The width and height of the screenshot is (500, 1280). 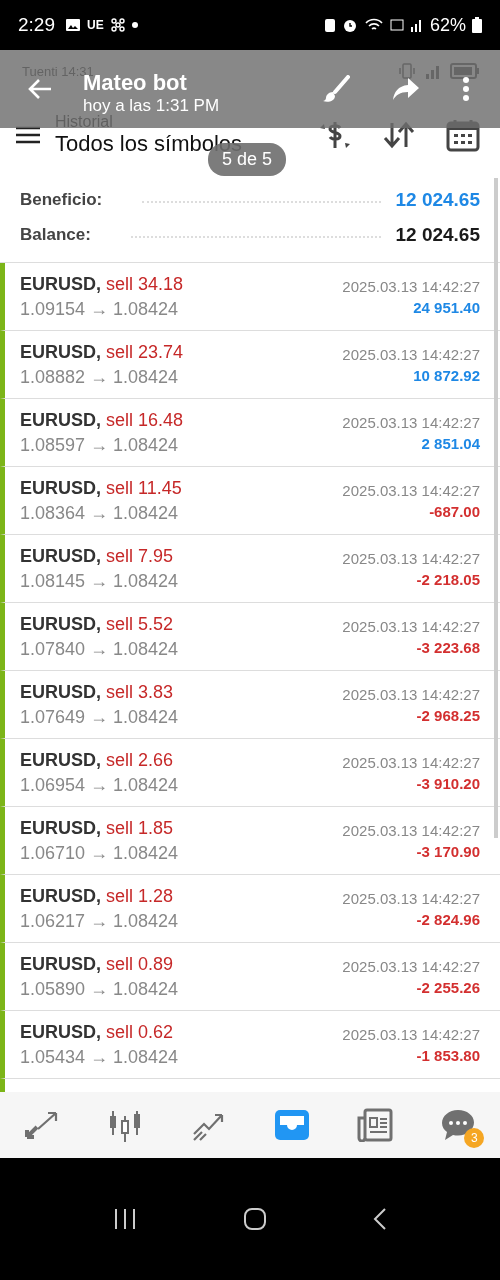 What do you see at coordinates (450, 443) in the screenshot?
I see `trade-profit: 2 851.04` at bounding box center [450, 443].